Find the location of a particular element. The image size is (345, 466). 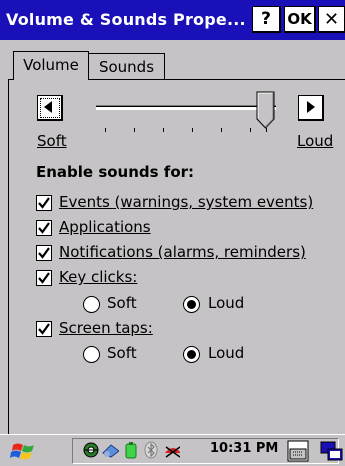

screen-taps-label: Screen taps: is located at coordinates (106, 328).